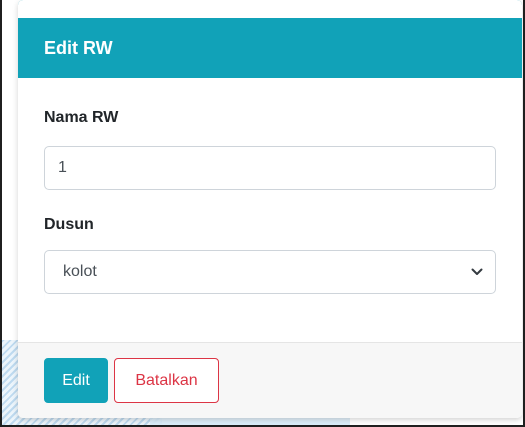 This screenshot has height=427, width=525. Describe the element at coordinates (270, 168) in the screenshot. I see `nama-rw-input: 1` at that location.